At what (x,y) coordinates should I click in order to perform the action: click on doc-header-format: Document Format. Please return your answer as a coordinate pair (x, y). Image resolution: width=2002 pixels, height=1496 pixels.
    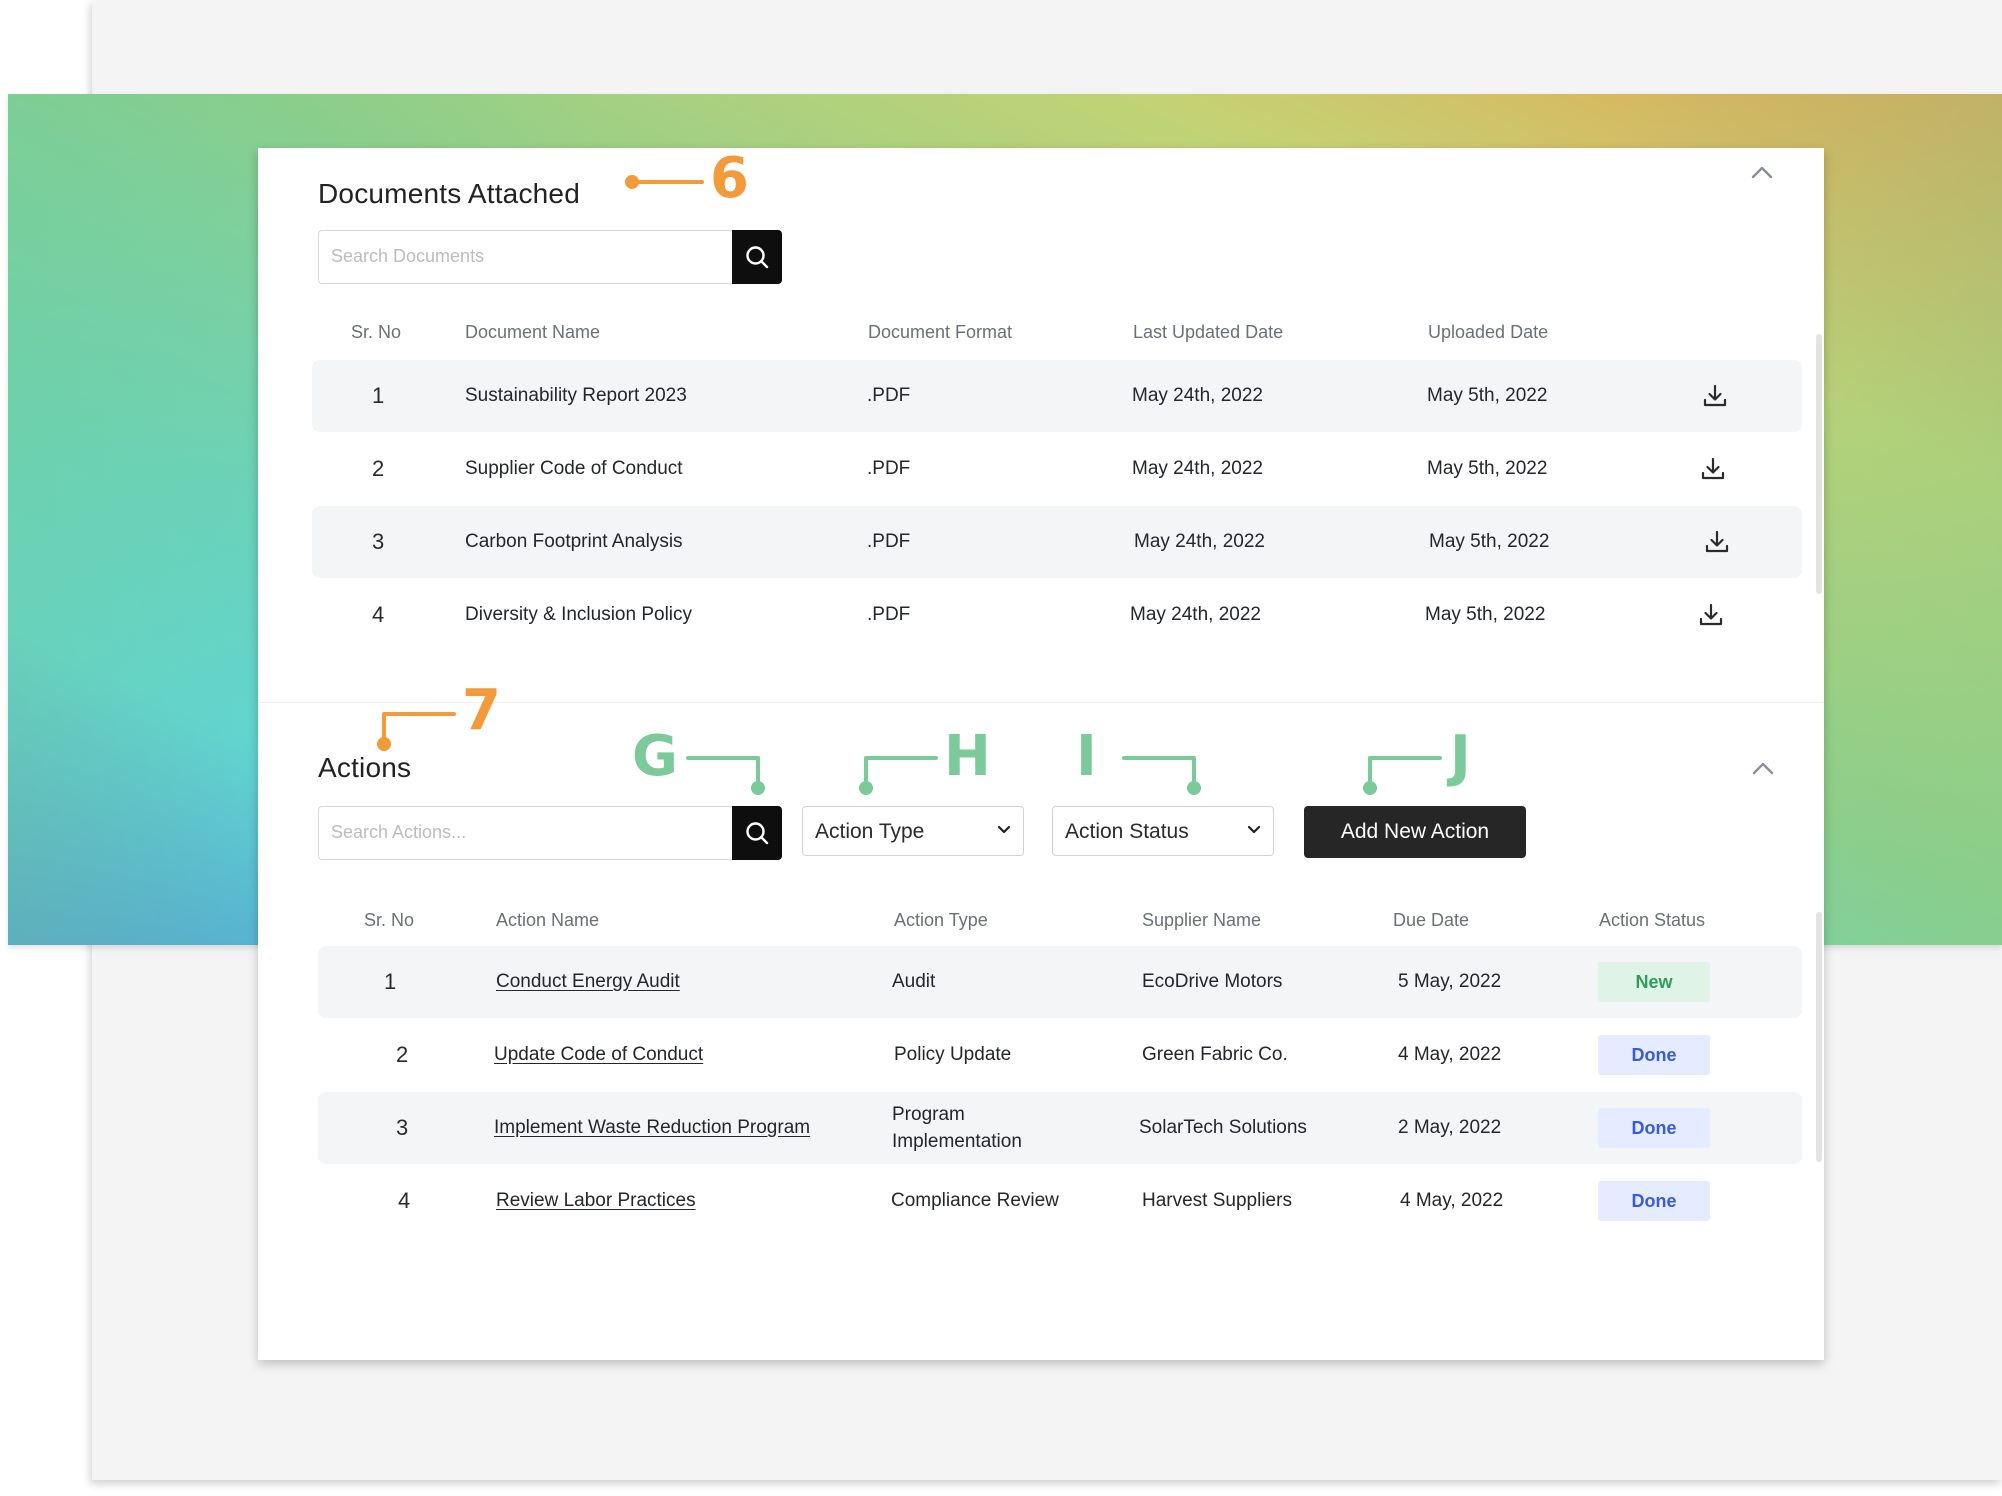
    Looking at the image, I should click on (940, 332).